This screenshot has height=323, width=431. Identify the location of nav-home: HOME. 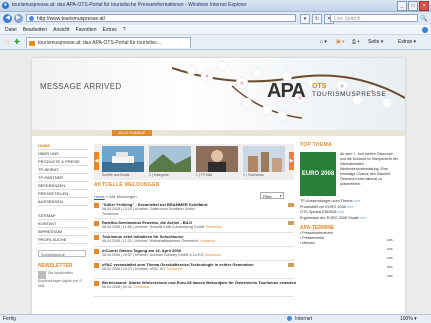
(63, 146).